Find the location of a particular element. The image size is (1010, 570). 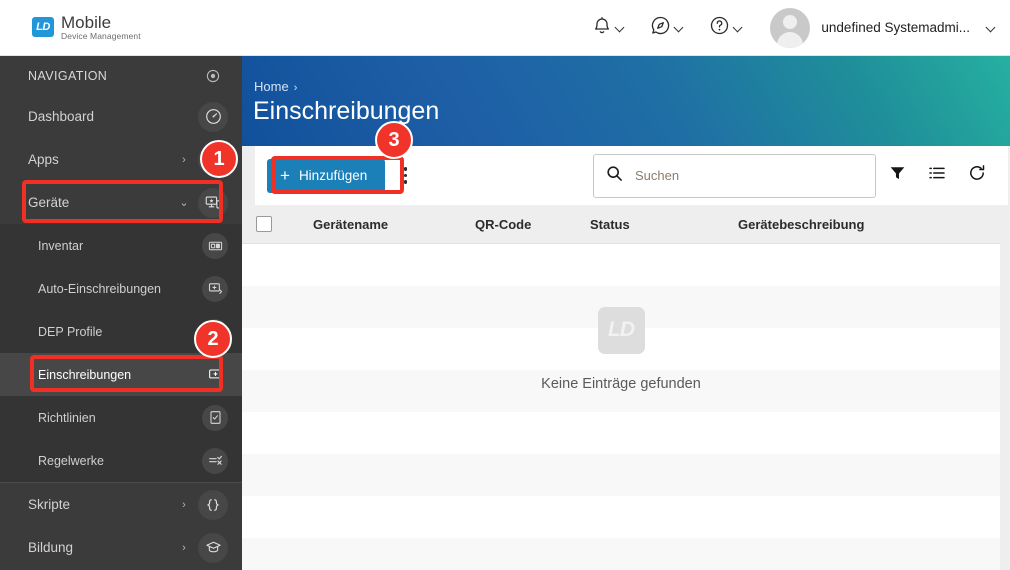

graduation-cap-icon is located at coordinates (213, 547).